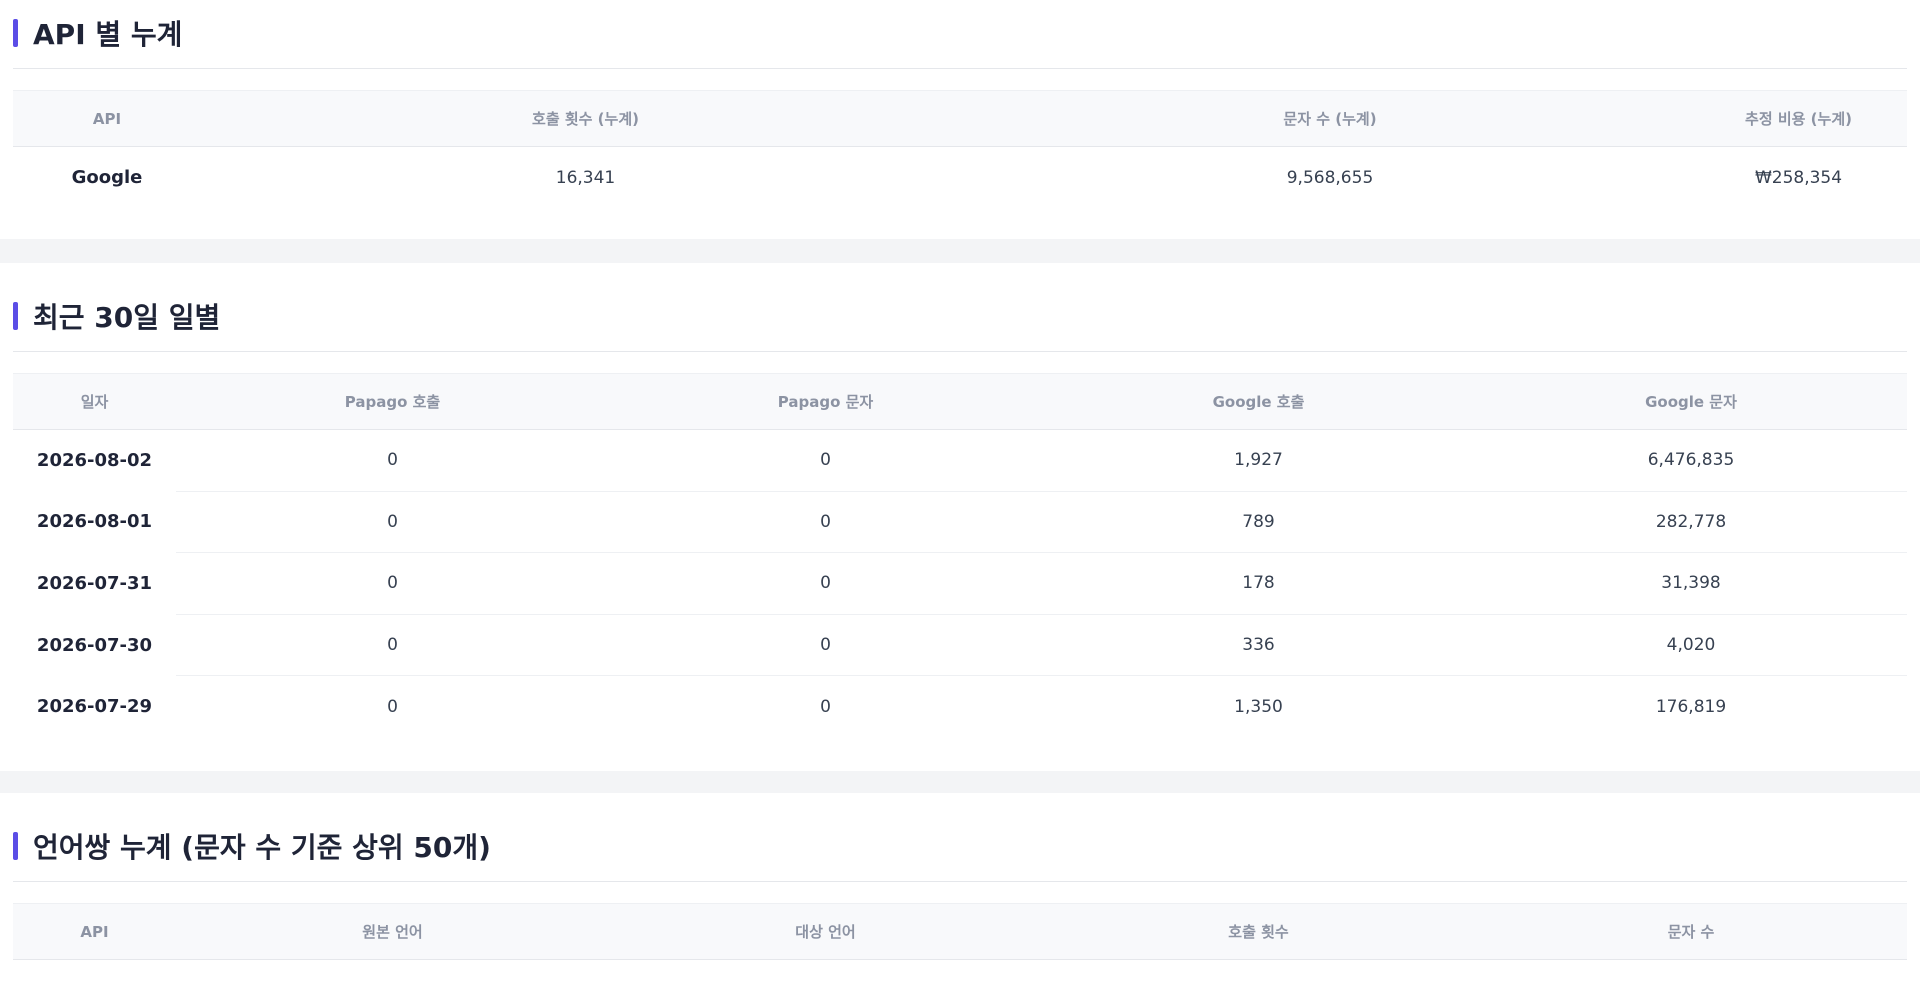 Image resolution: width=1920 pixels, height=986 pixels. What do you see at coordinates (1691, 583) in the screenshot?
I see `google-chars-cell: 31,398` at bounding box center [1691, 583].